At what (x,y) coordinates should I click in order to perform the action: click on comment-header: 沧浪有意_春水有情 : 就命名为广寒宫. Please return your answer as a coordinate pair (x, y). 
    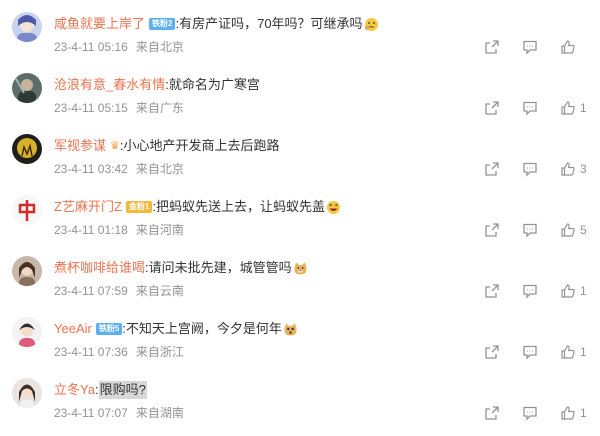
    Looking at the image, I should click on (157, 85).